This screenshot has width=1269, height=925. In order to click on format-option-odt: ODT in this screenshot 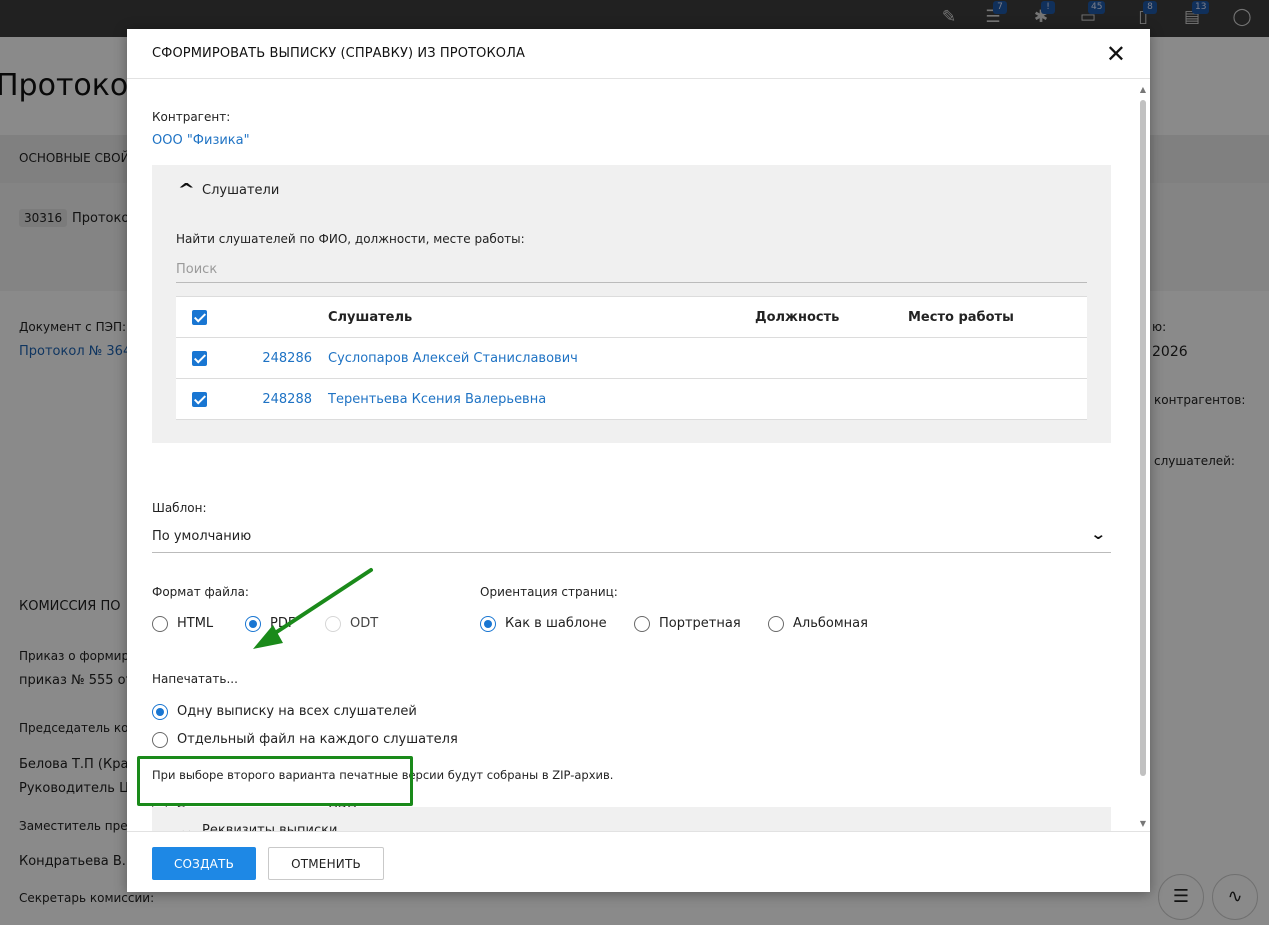, I will do `click(351, 624)`.